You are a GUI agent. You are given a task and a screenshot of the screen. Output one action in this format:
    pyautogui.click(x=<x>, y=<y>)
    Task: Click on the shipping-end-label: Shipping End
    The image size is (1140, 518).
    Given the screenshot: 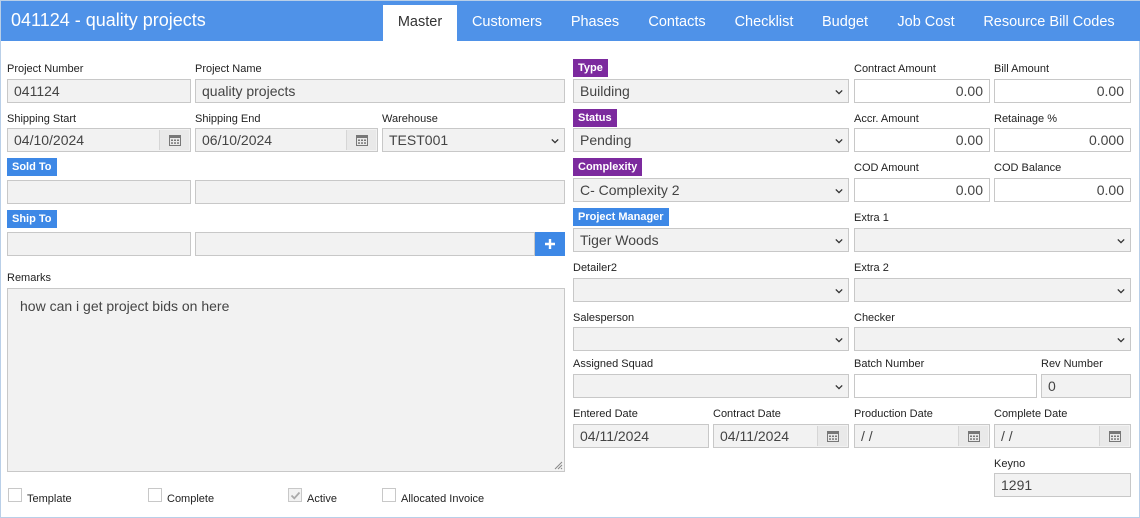 What is the action you would take?
    pyautogui.click(x=228, y=119)
    